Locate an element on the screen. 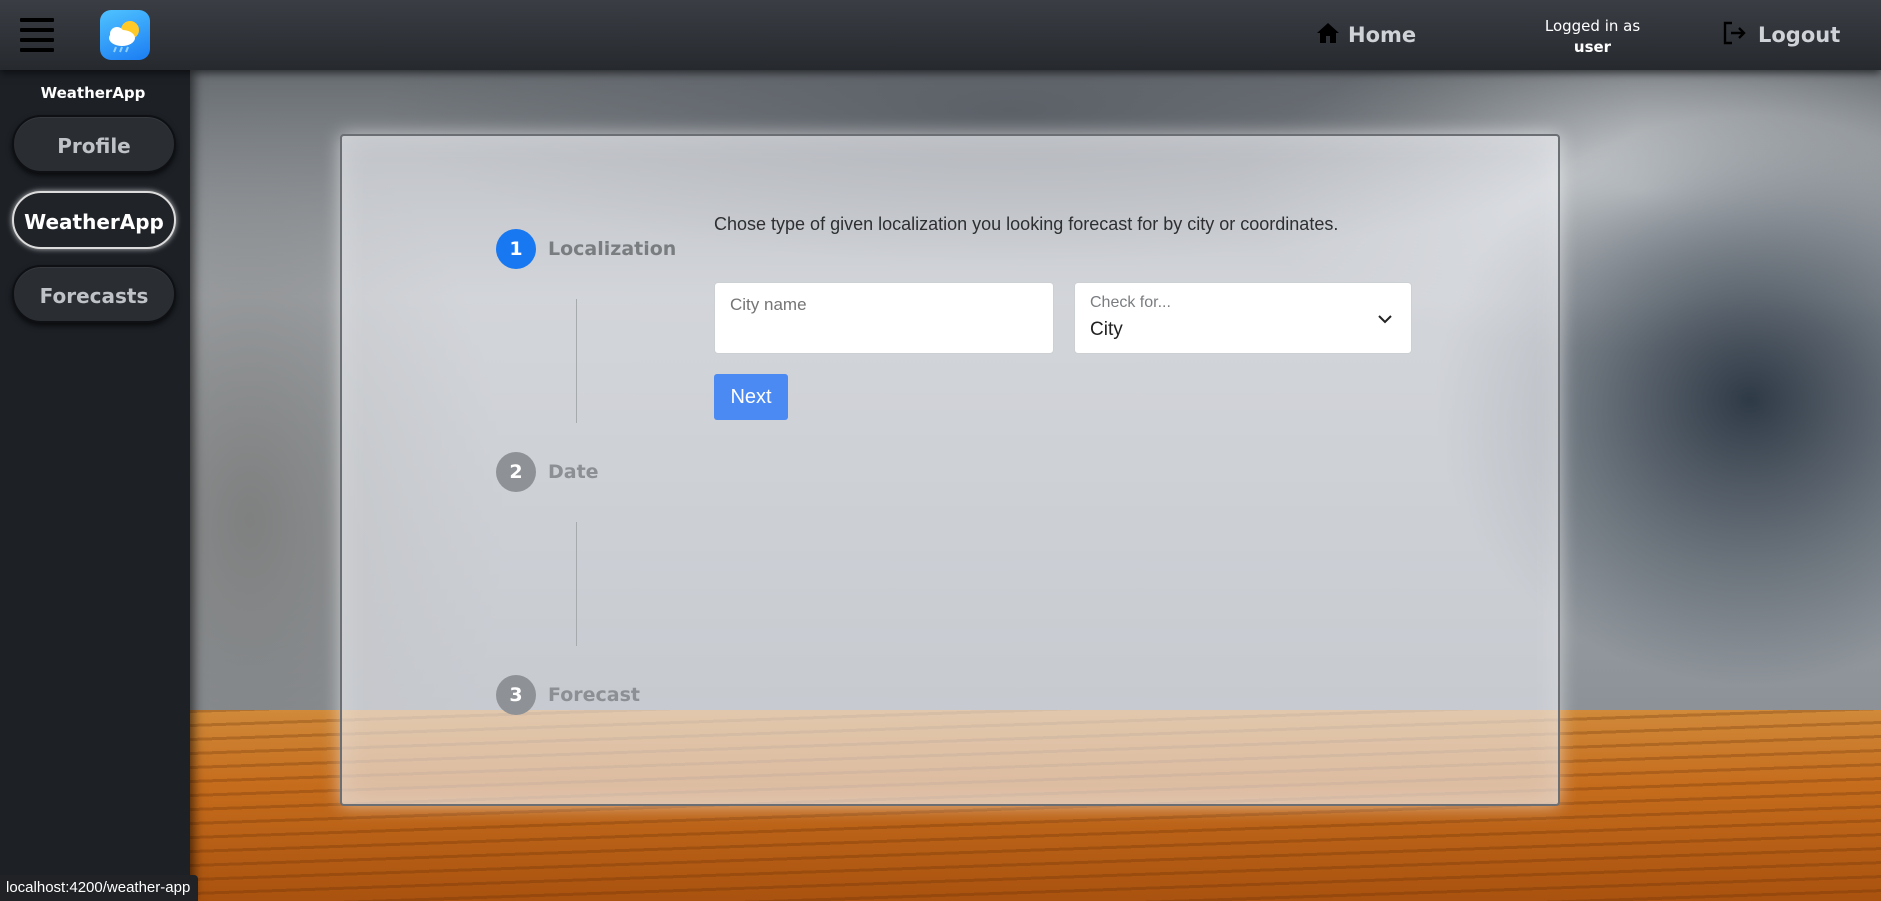 The height and width of the screenshot is (901, 1881). home-icon is located at coordinates (1328, 35).